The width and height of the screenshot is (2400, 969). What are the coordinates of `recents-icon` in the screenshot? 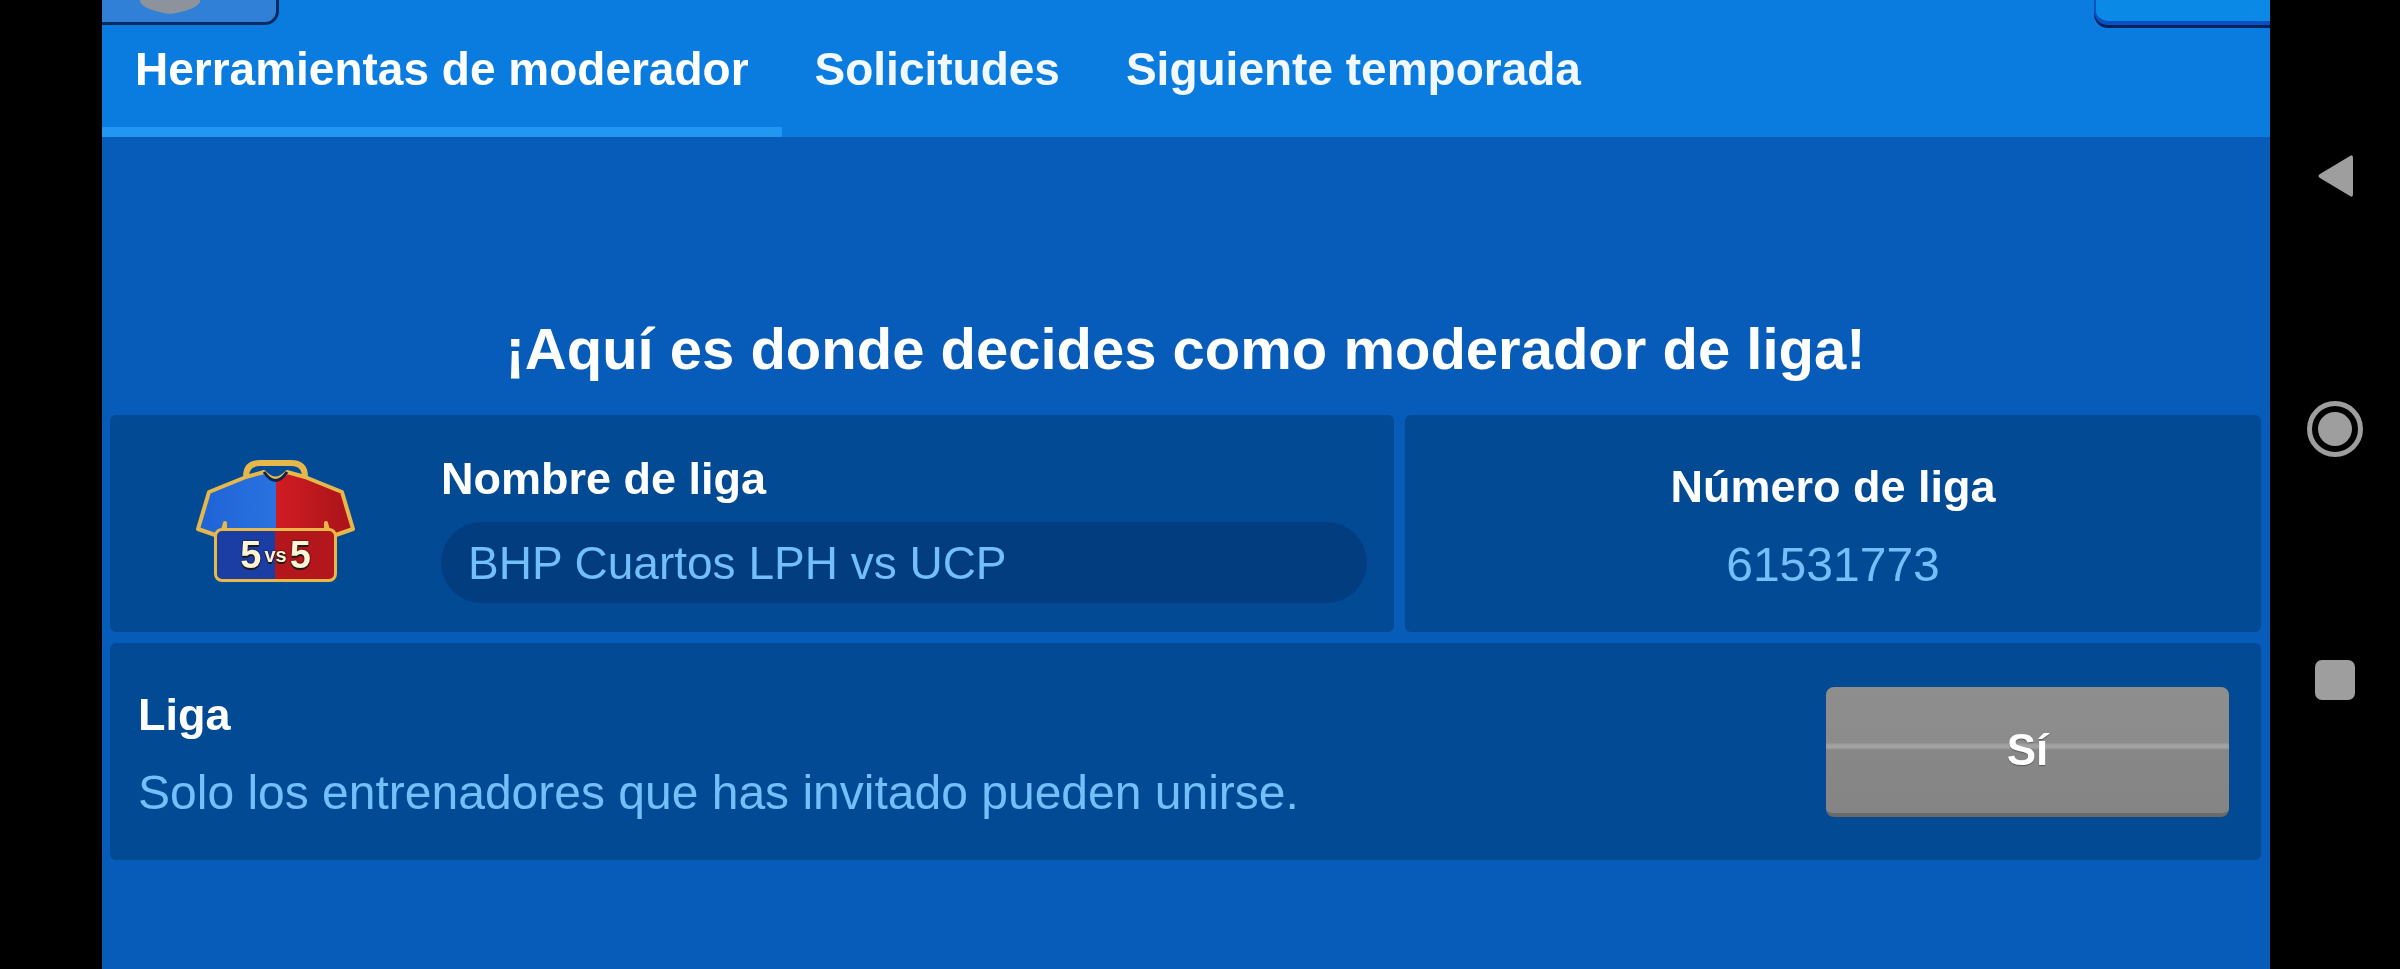 It's located at (2335, 680).